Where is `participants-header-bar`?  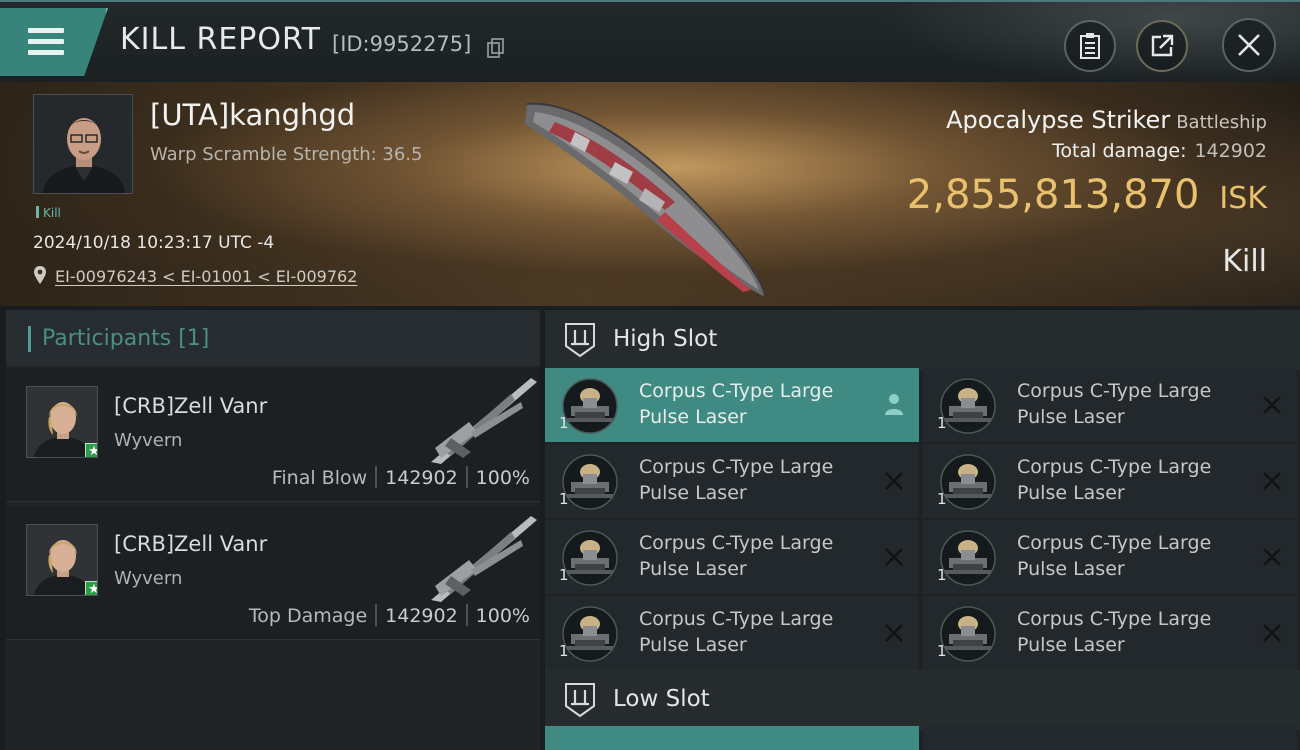 participants-header-bar is located at coordinates (29, 339).